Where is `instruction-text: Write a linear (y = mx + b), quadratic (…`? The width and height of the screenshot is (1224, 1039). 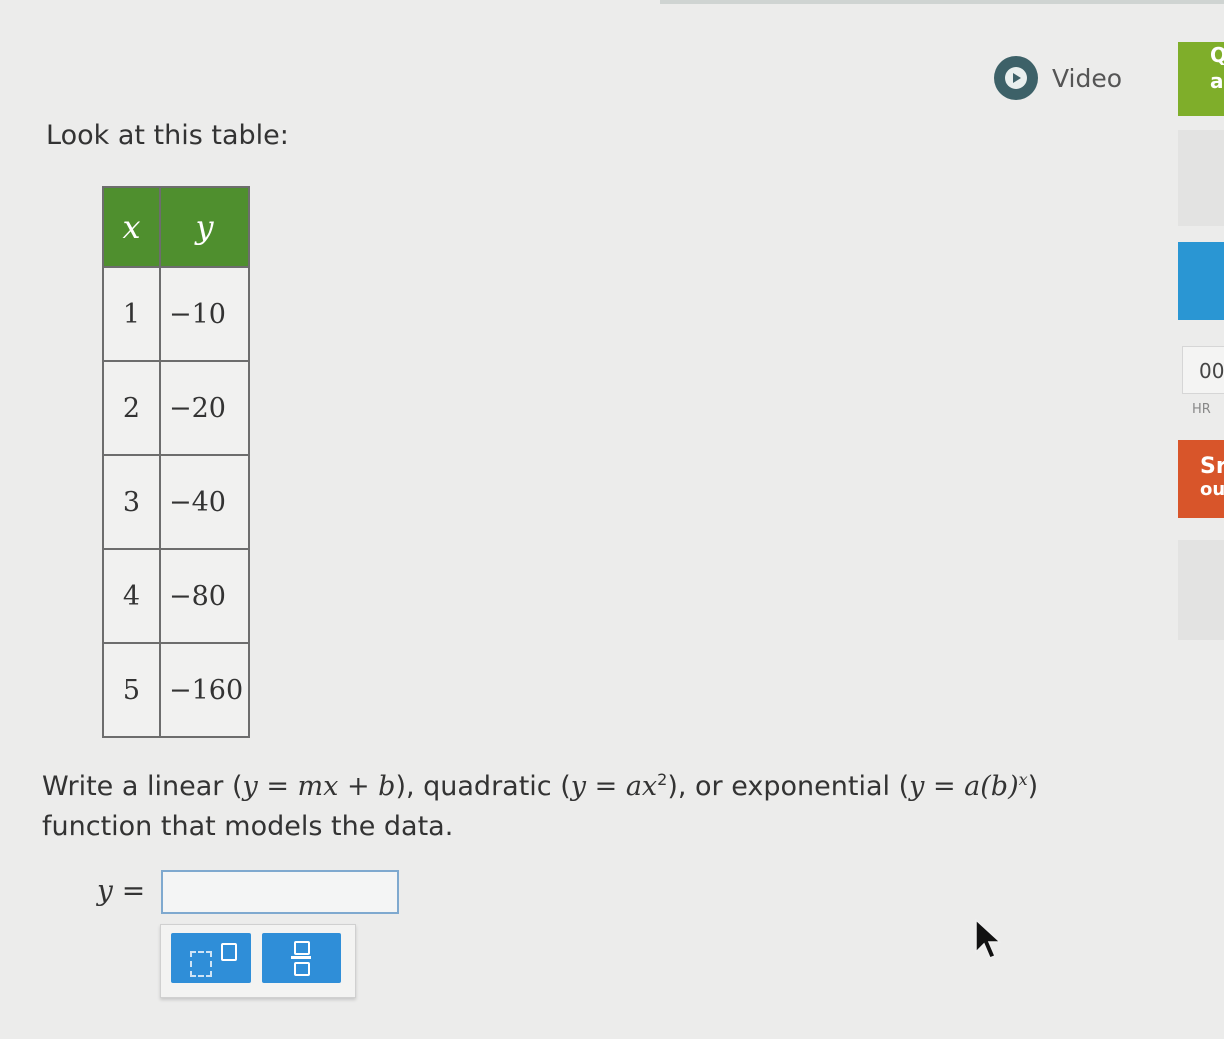
instruction-text: Write a linear (y = mx + b), quadratic (… is located at coordinates (617, 803).